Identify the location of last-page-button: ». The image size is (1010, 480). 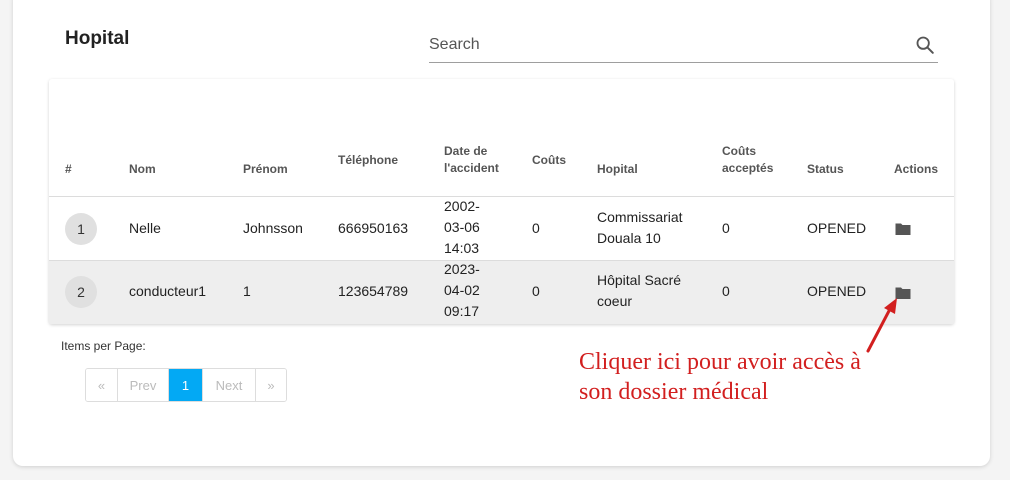
(271, 385).